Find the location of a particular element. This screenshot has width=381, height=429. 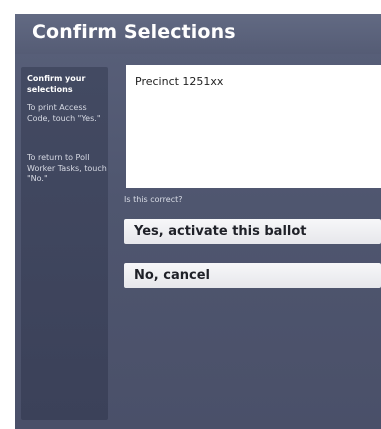

confirm-question: Is this correct? is located at coordinates (153, 199).